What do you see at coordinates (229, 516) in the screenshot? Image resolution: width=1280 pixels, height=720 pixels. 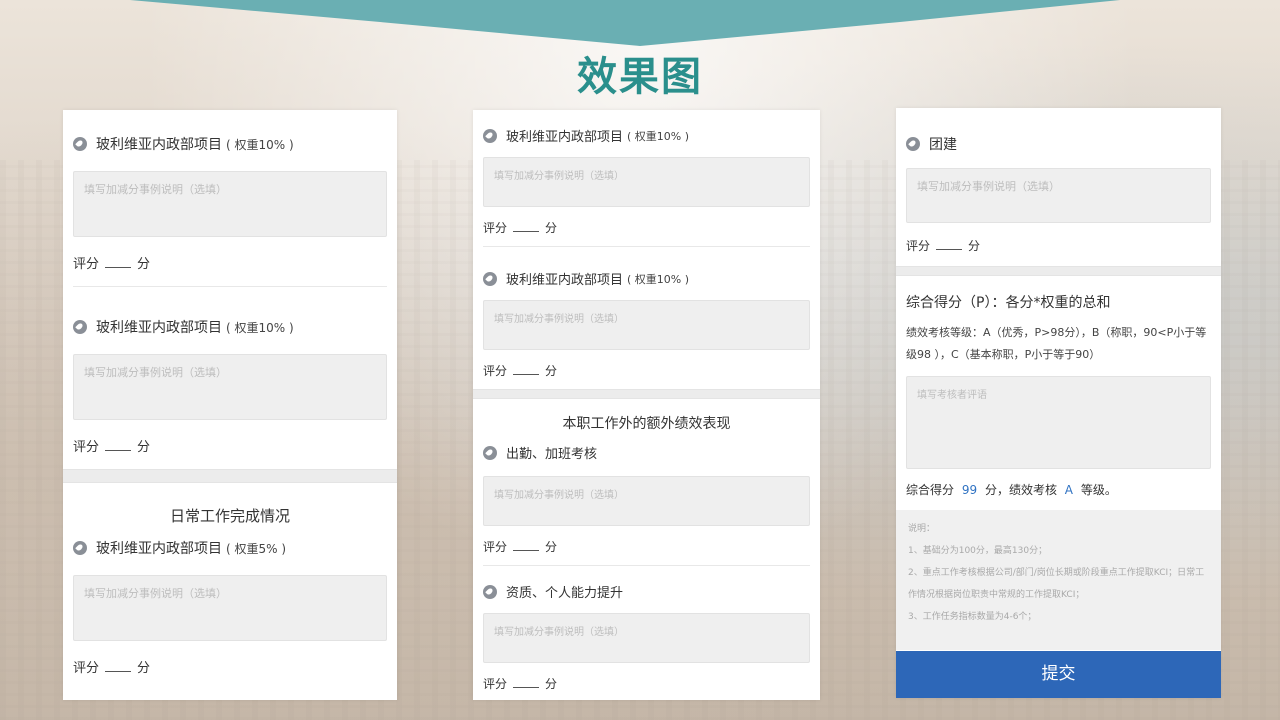 I see `section-title: 日常工作完成情况` at bounding box center [229, 516].